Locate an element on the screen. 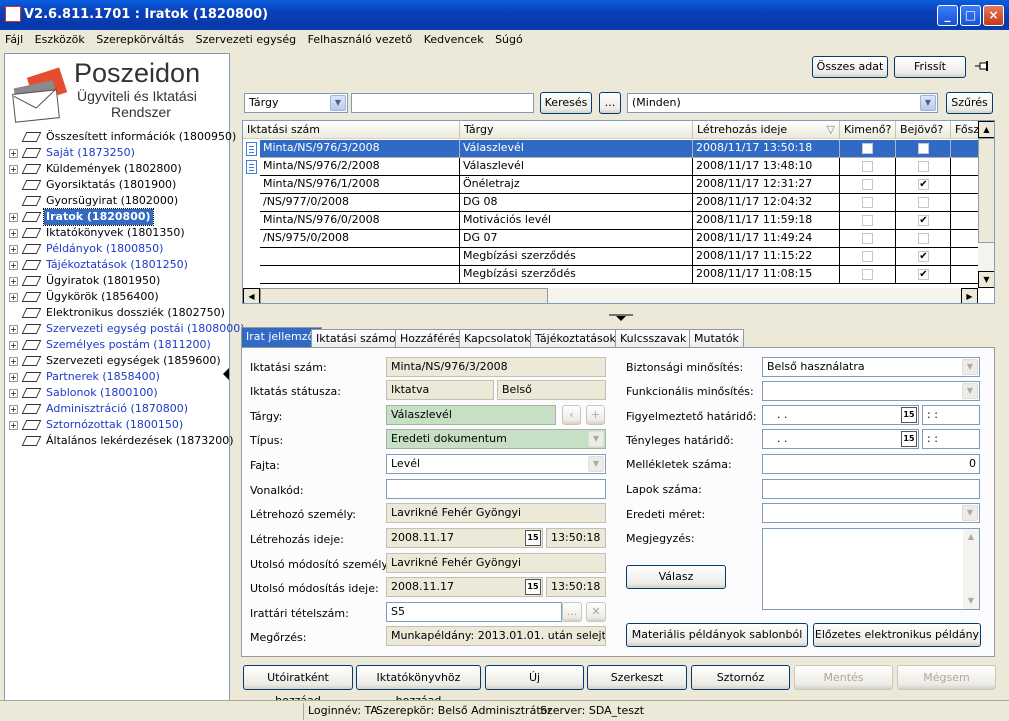 The image size is (1009, 721). megjegyzes-textarea: ▲ ▼ is located at coordinates (871, 569).